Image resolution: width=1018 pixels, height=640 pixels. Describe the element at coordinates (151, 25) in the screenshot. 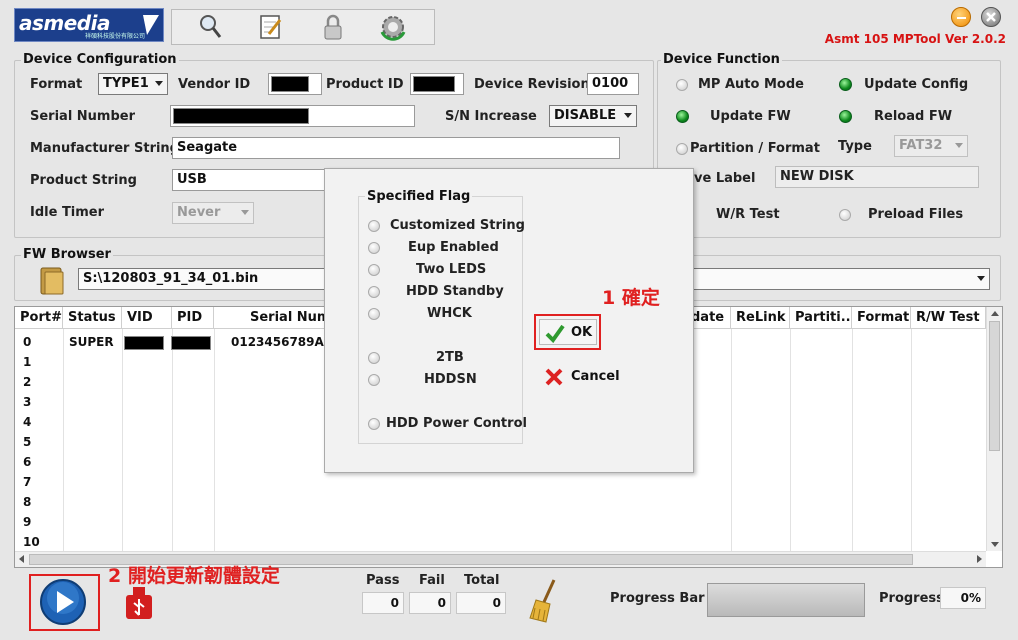

I see `logo-mark-icon` at that location.